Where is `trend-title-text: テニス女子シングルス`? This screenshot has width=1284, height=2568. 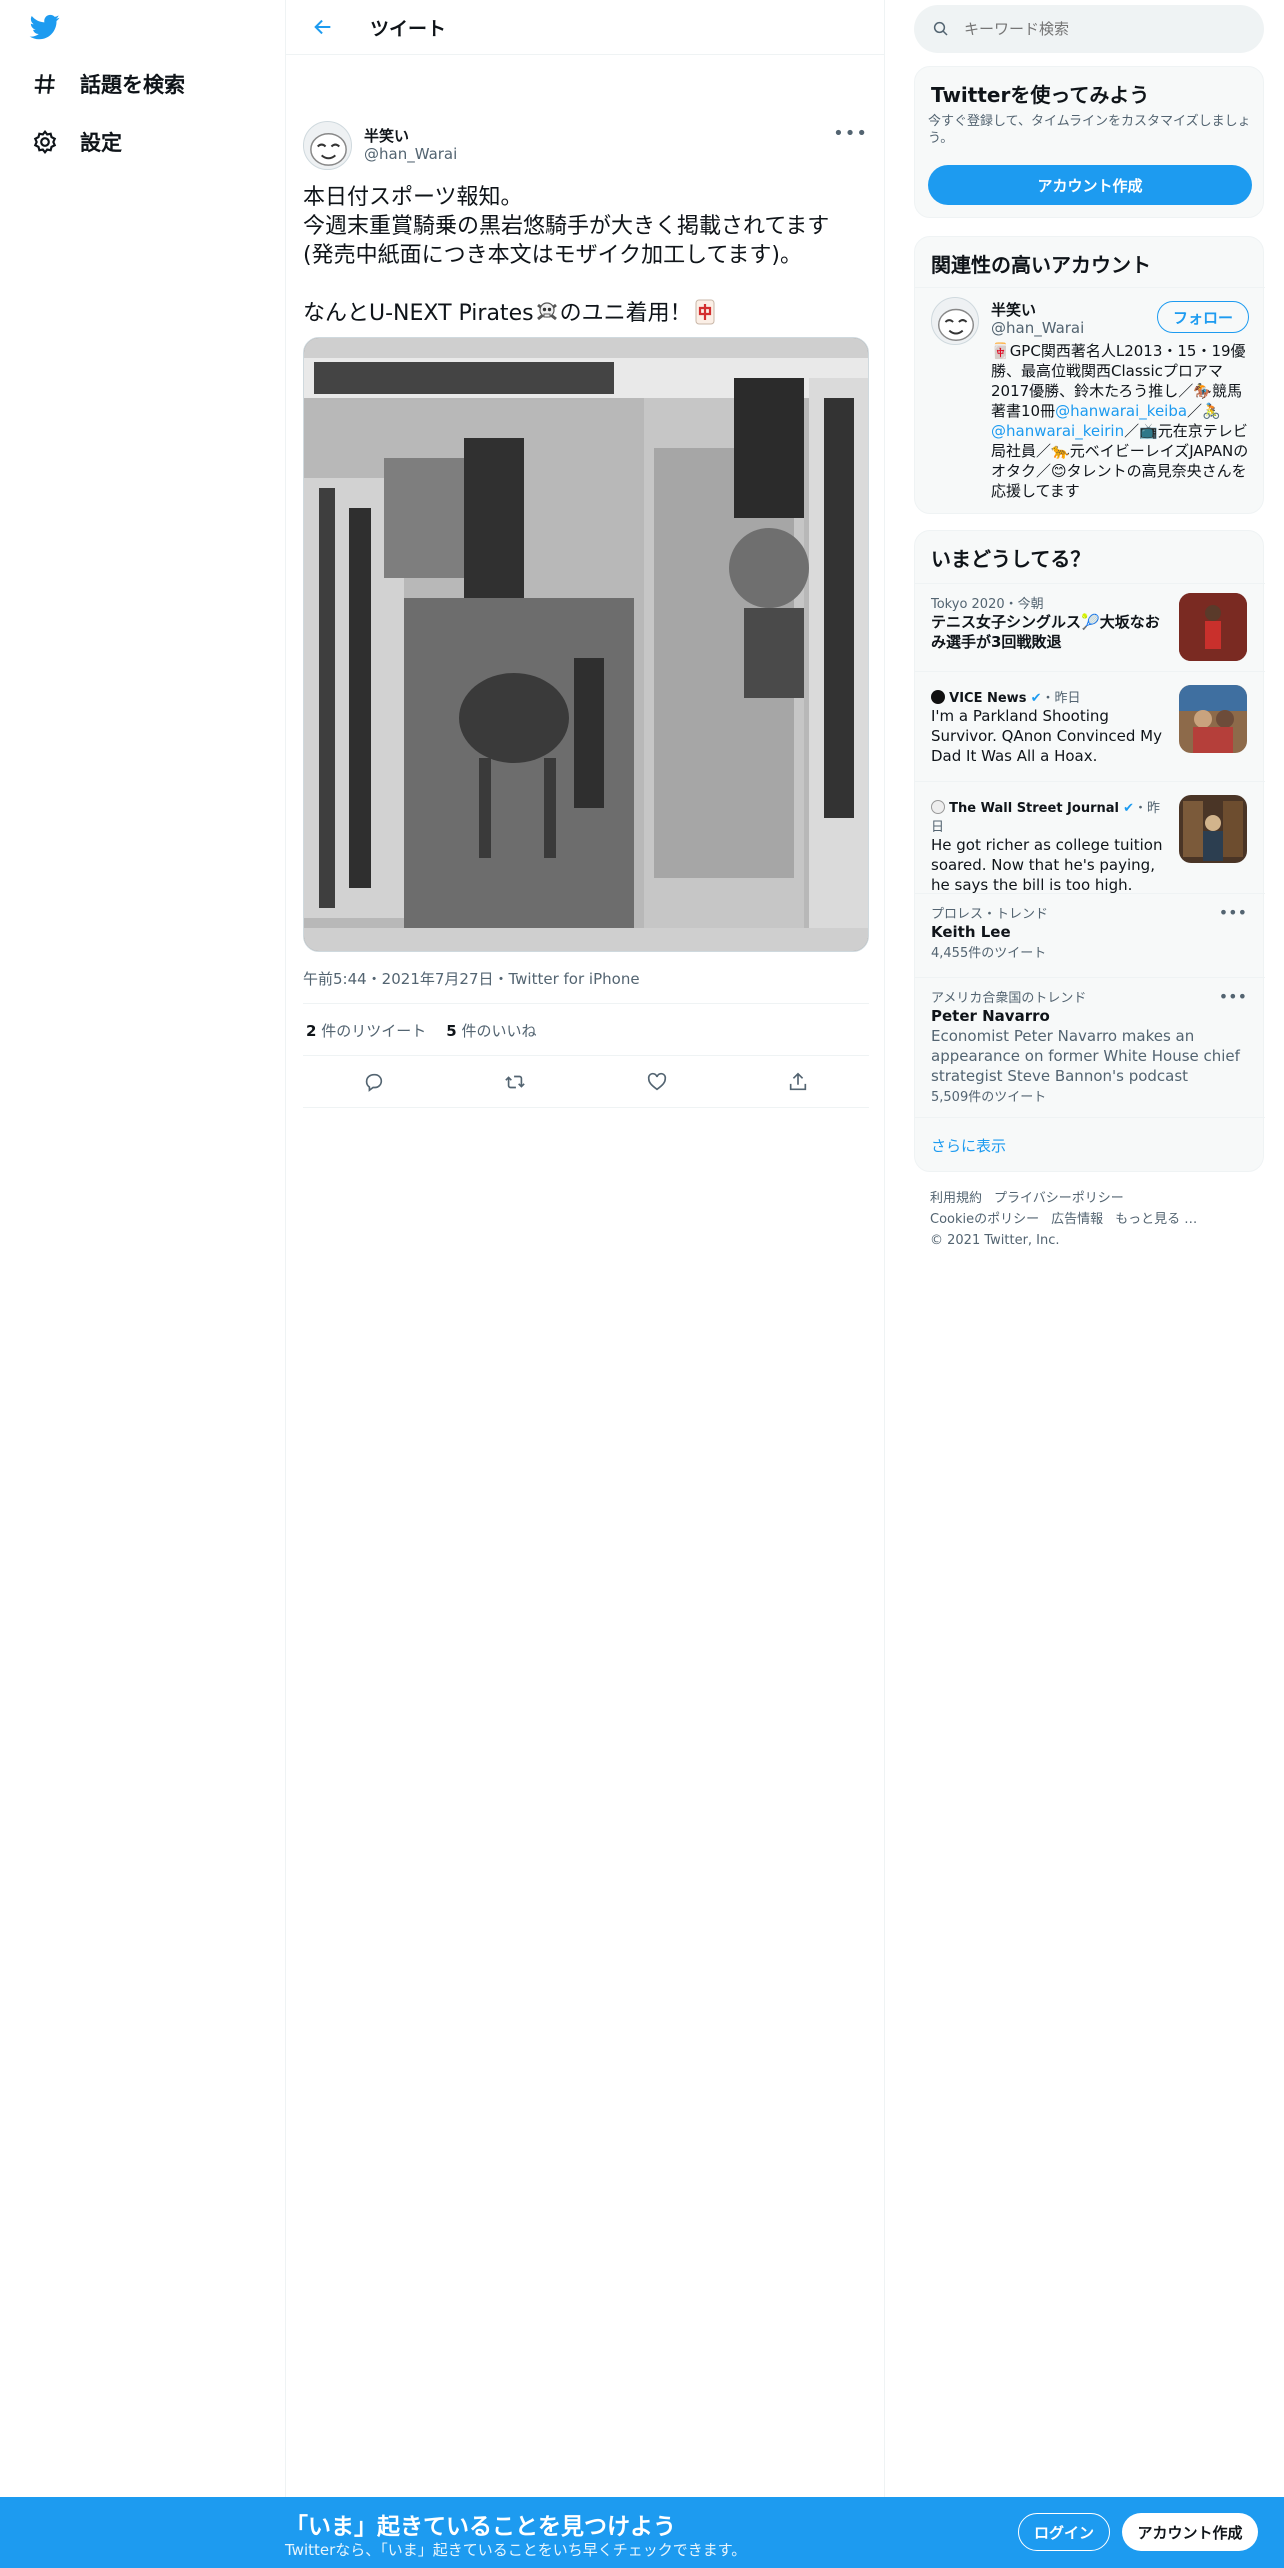
trend-title-text: テニス女子シングルス is located at coordinates (1006, 622).